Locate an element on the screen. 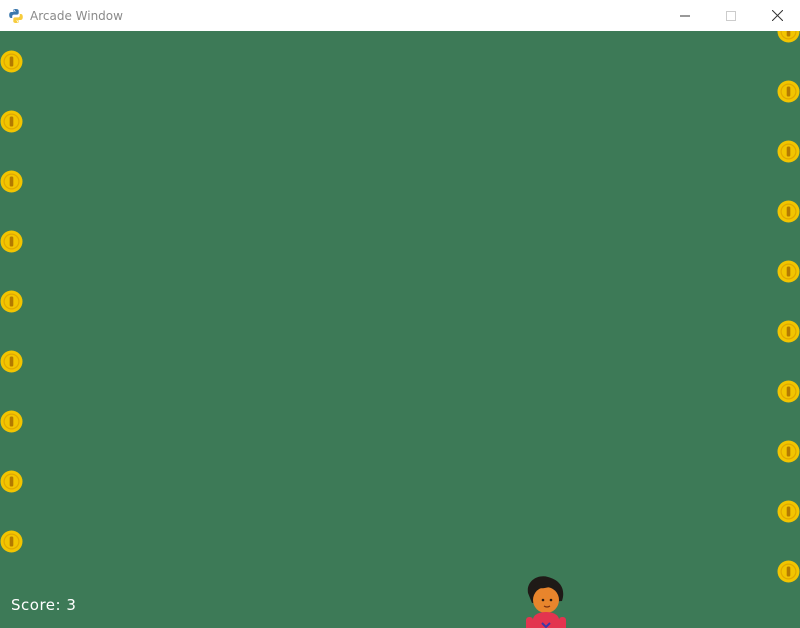 Image resolution: width=800 pixels, height=628 pixels. maximize-icon is located at coordinates (731, 15).